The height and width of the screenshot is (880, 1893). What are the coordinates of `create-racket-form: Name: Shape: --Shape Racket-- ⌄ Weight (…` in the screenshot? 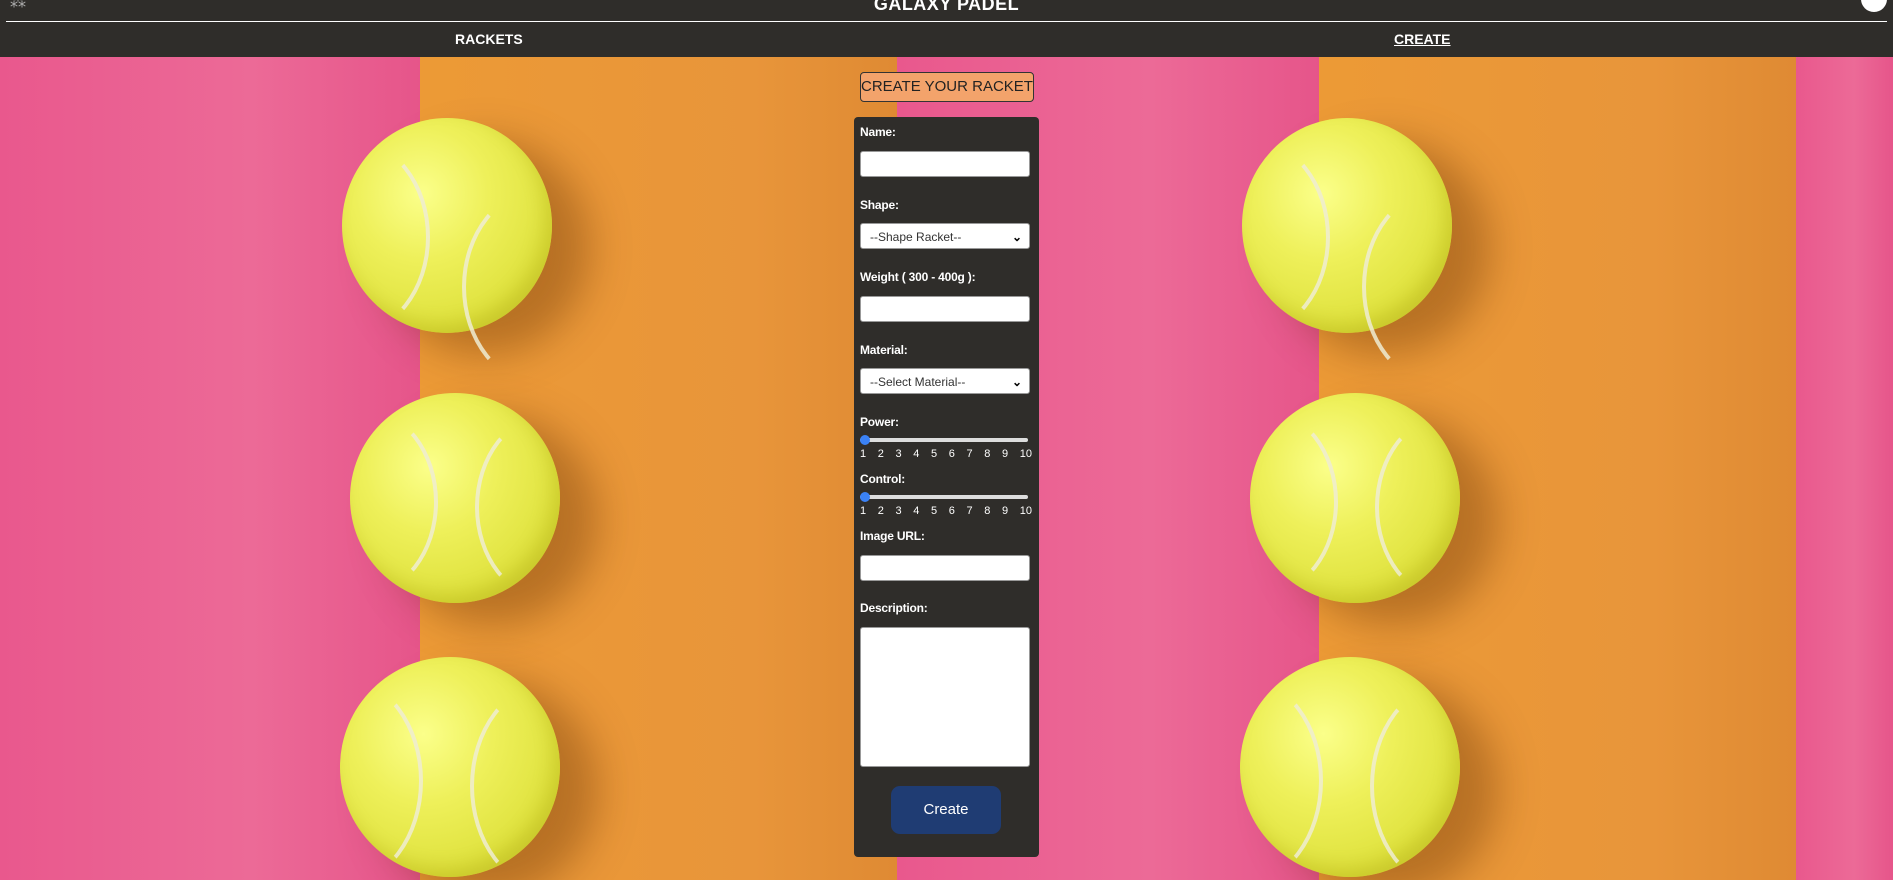 It's located at (946, 487).